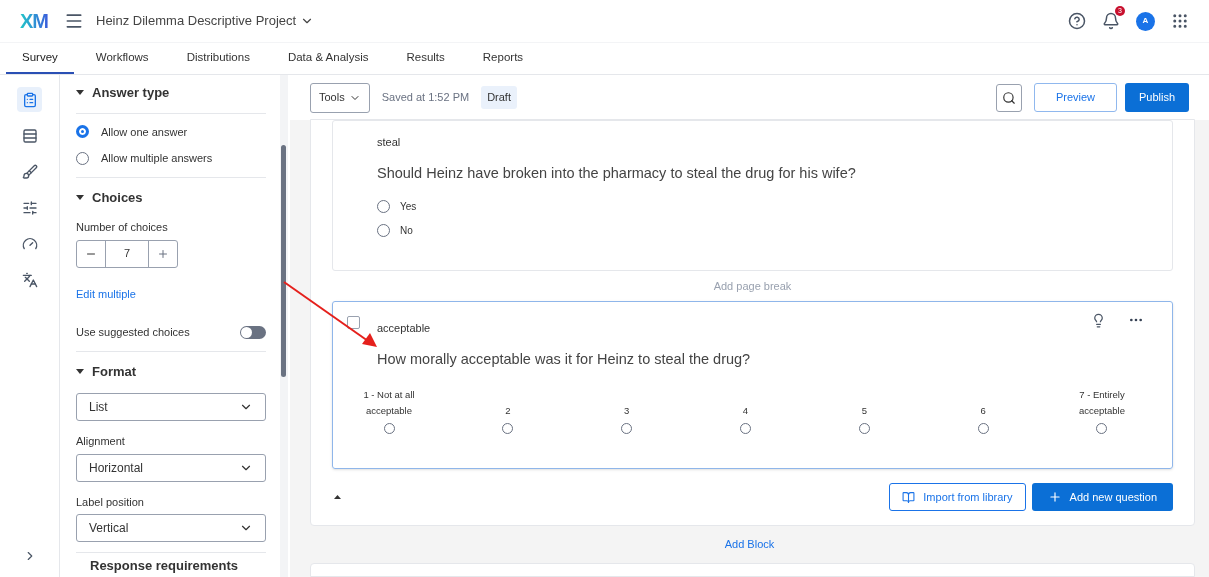  Describe the element at coordinates (171, 407) in the screenshot. I see `dropdown-select: List` at that location.